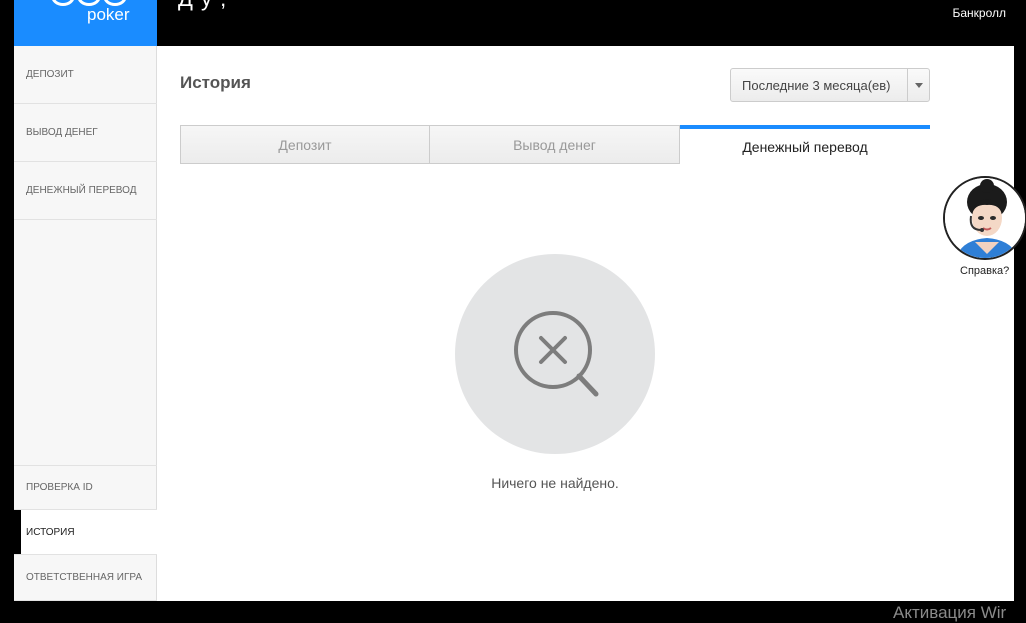  I want to click on help-widget: Справка?, so click(984, 226).